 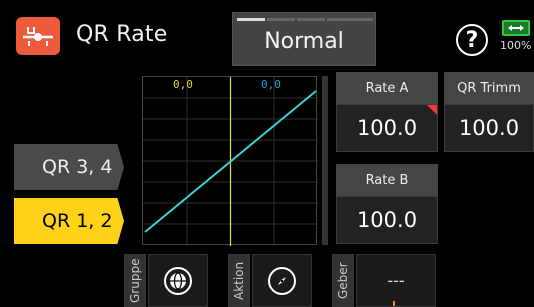 I want to click on rate-b-value-field: 100.0, so click(x=387, y=220).